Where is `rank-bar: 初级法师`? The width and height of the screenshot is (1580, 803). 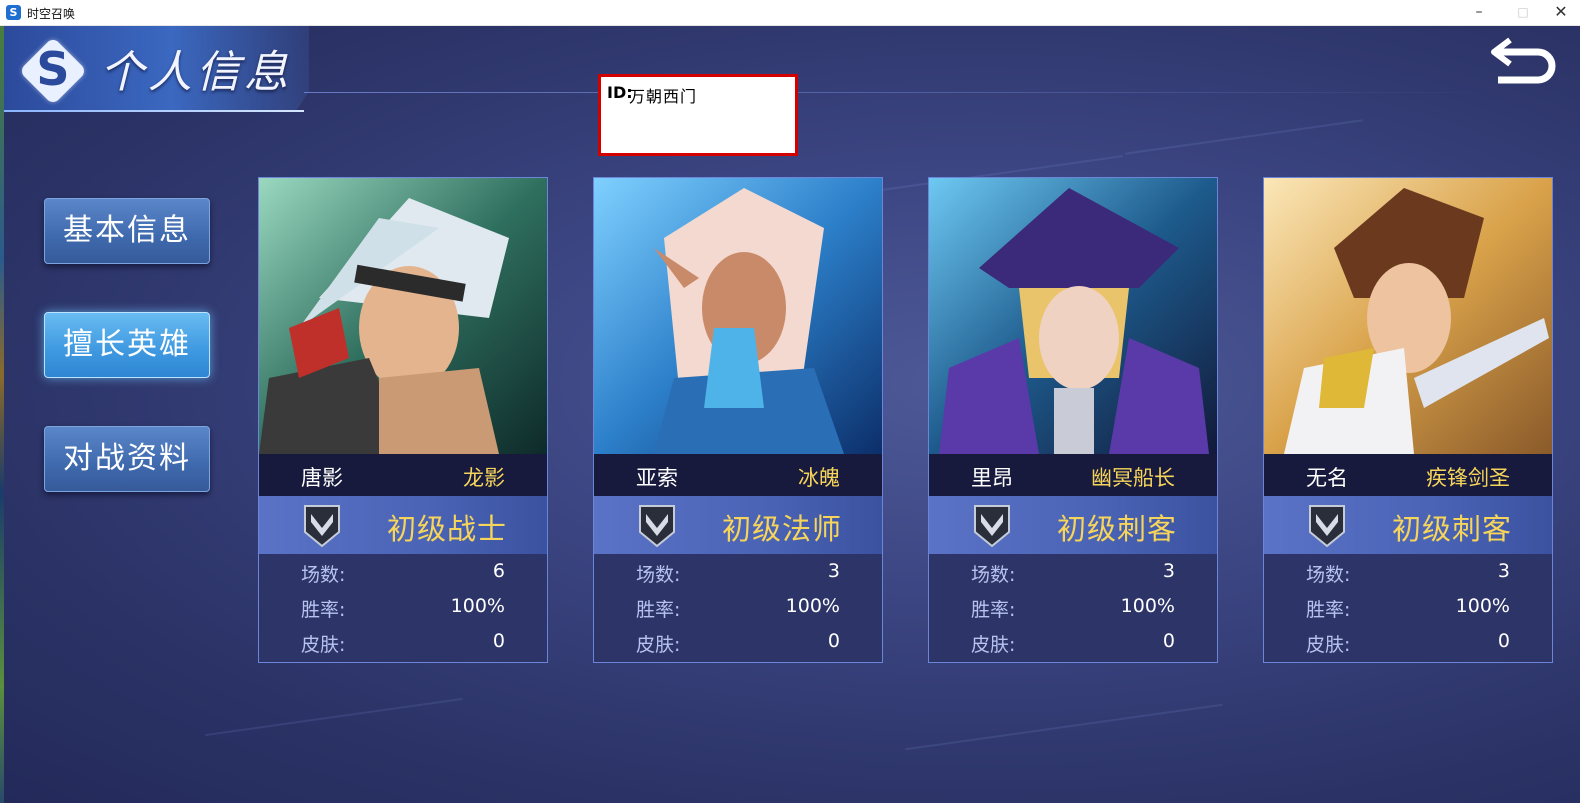
rank-bar: 初级法师 is located at coordinates (738, 525).